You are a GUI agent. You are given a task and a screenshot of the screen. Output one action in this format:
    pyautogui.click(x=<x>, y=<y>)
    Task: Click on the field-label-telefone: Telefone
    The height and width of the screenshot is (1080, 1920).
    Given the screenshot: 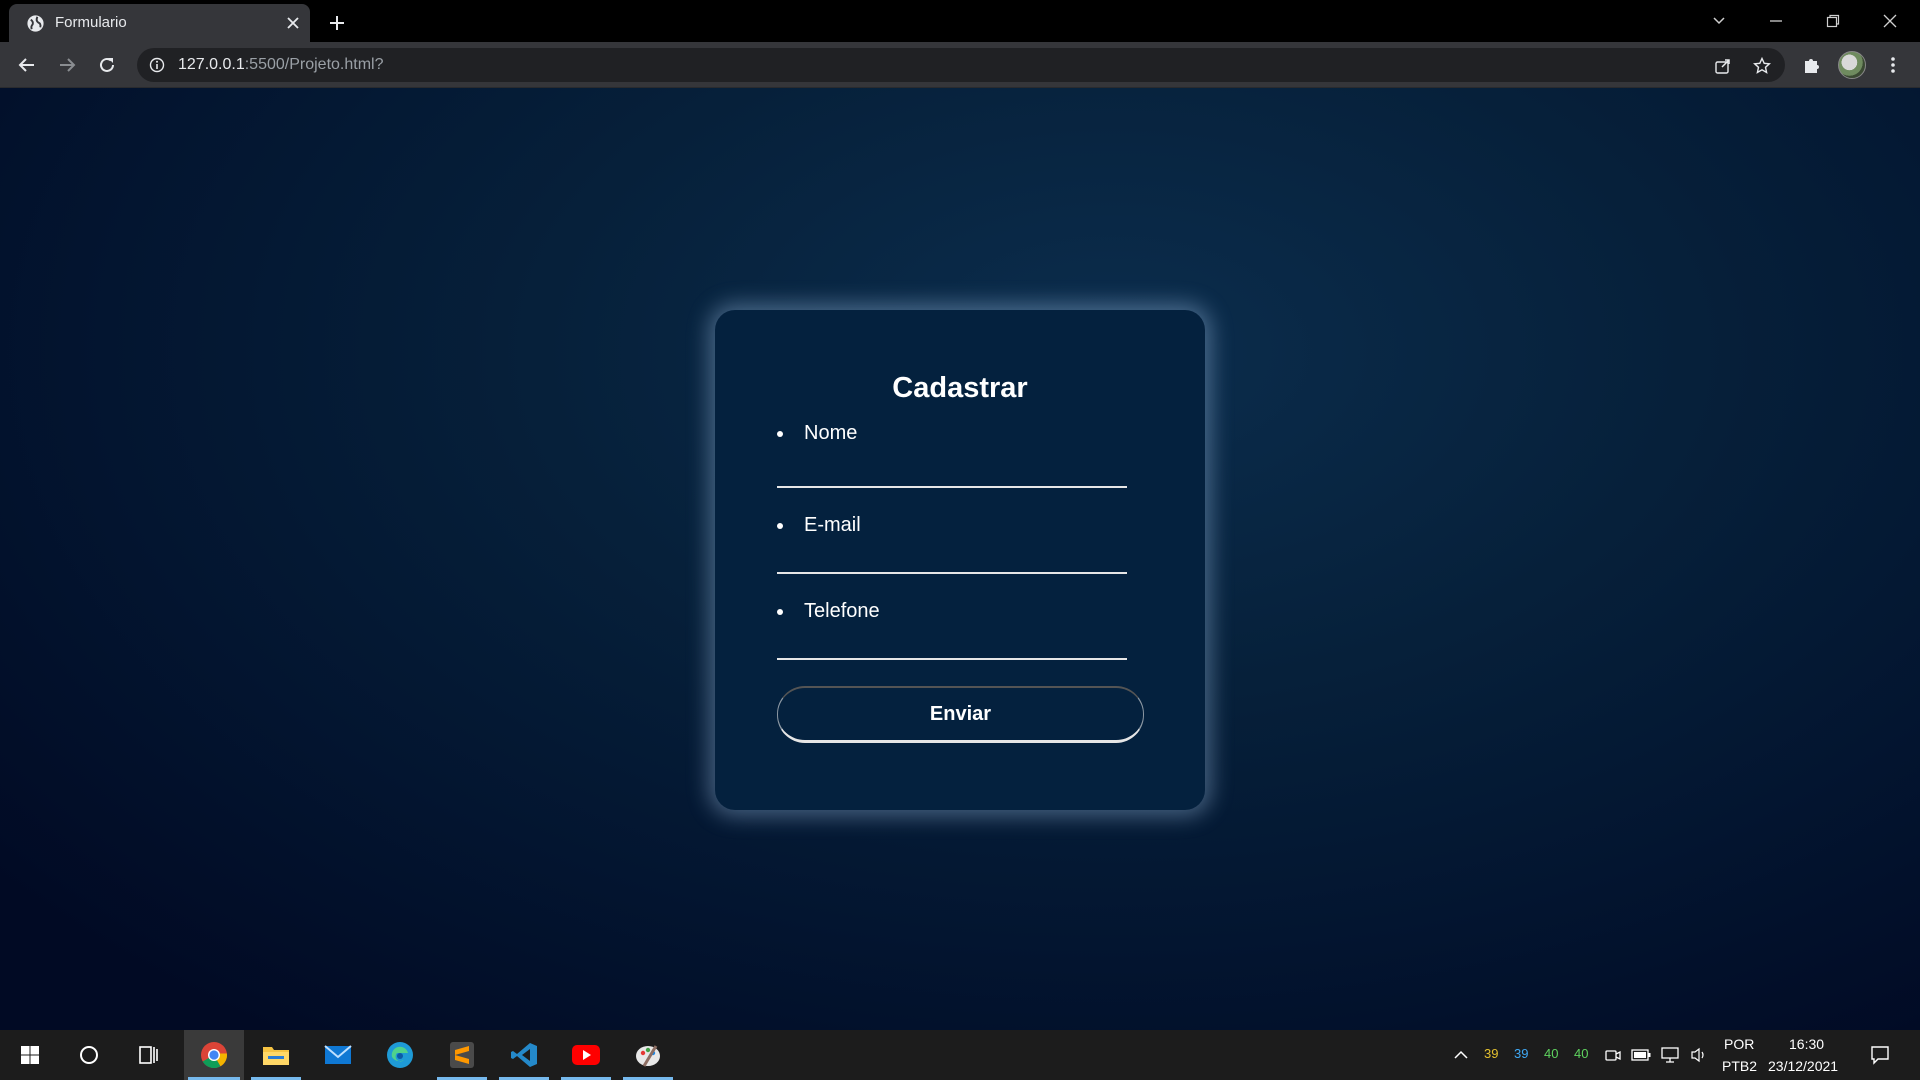 What is the action you would take?
    pyautogui.click(x=842, y=611)
    